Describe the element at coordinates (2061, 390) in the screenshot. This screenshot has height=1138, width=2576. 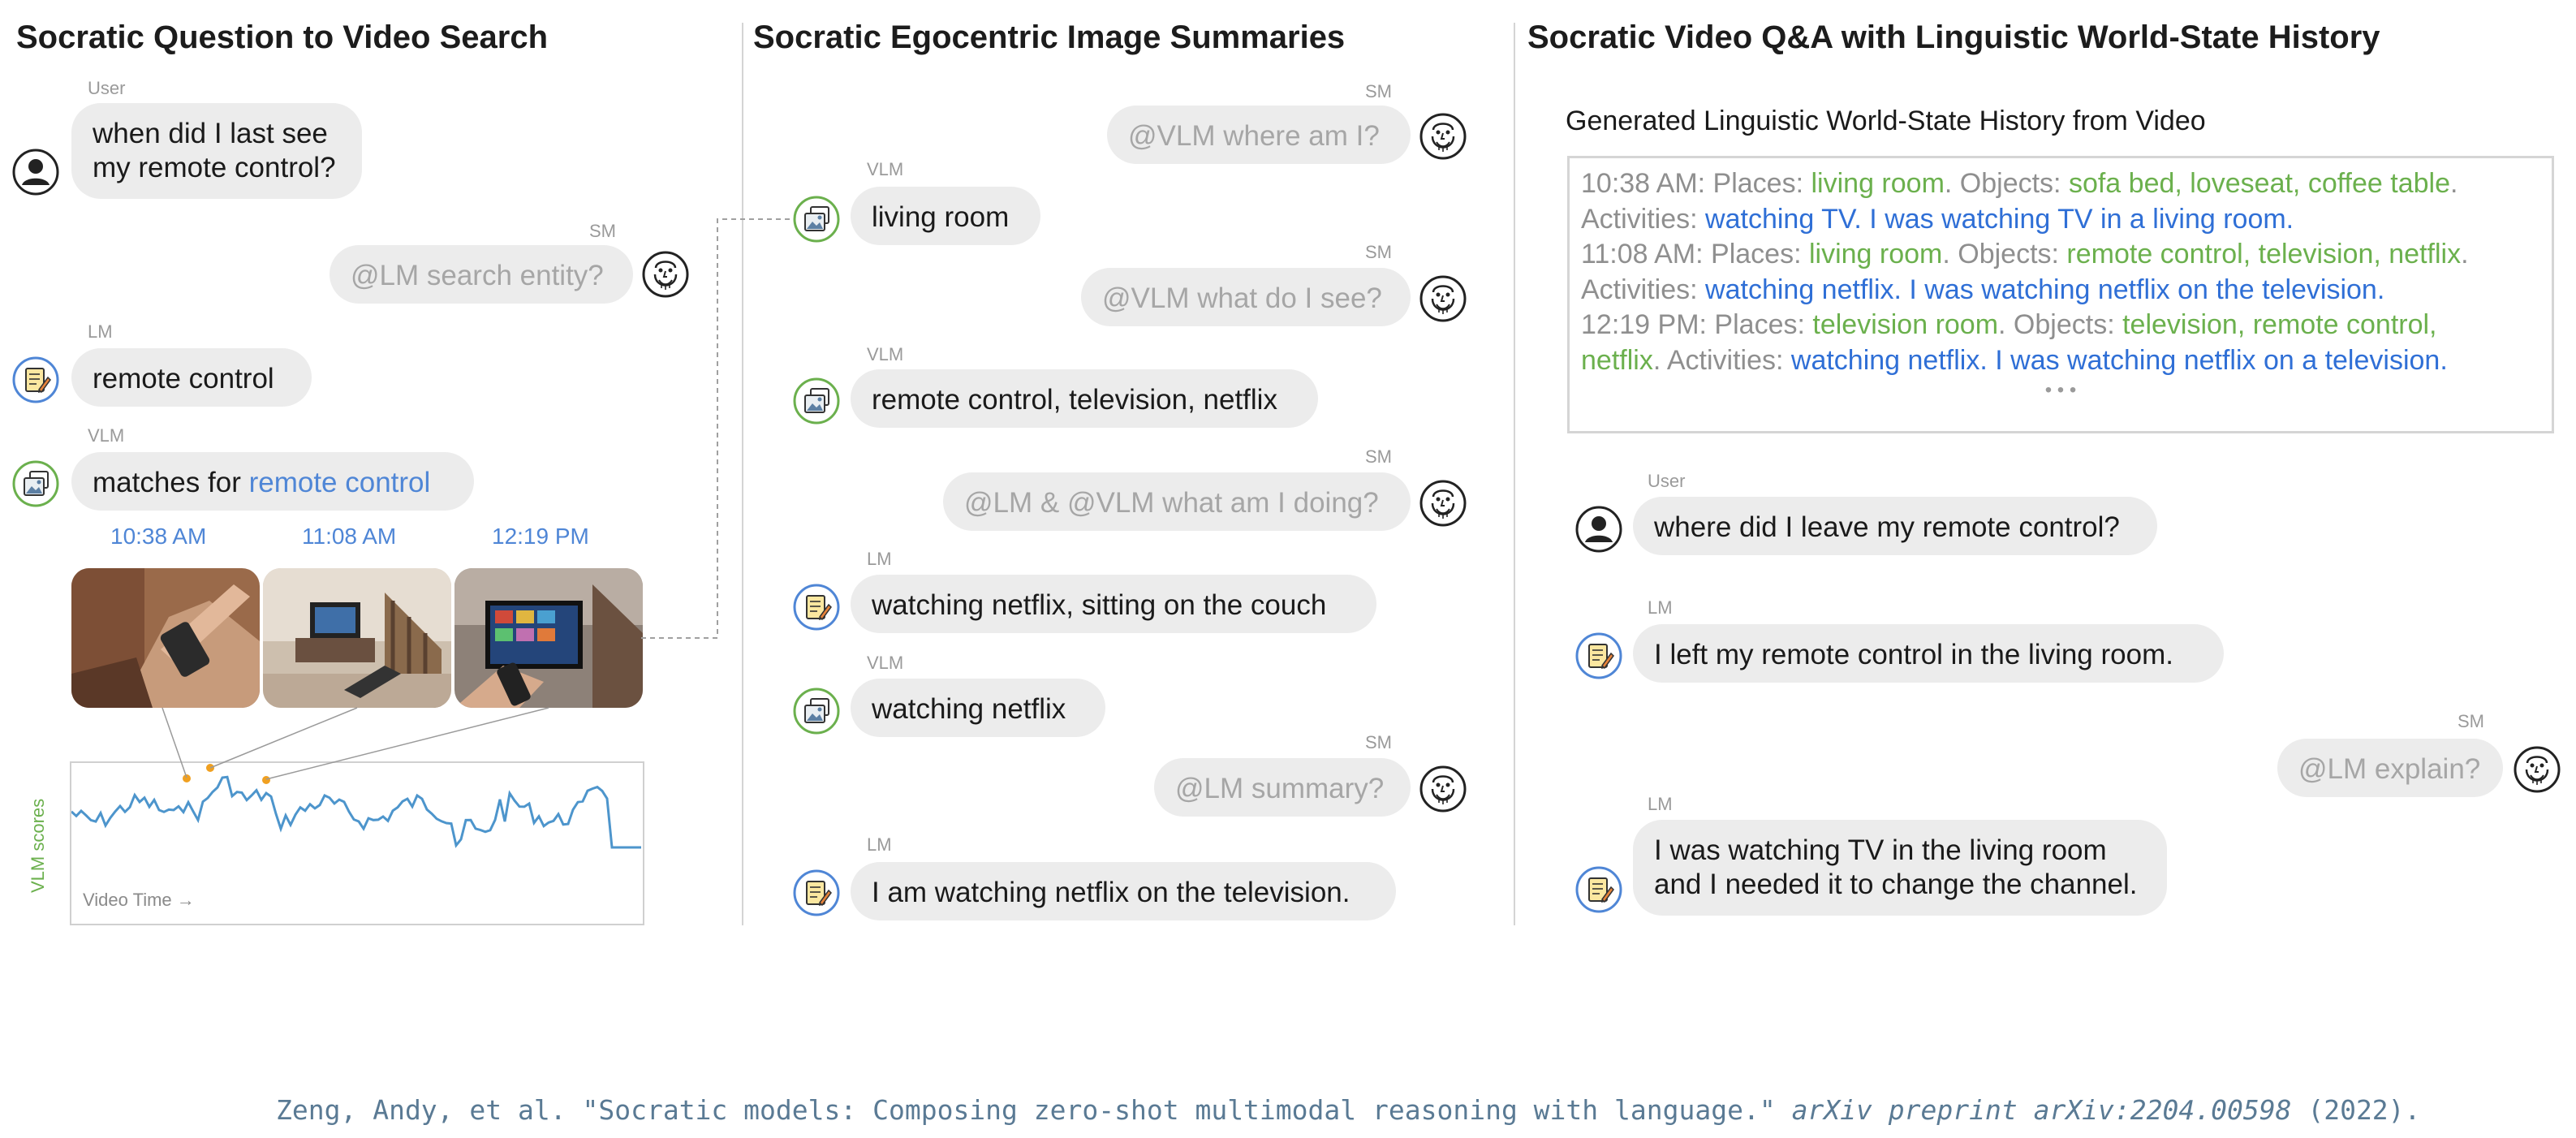
I see `history-ellipsis: • • •` at that location.